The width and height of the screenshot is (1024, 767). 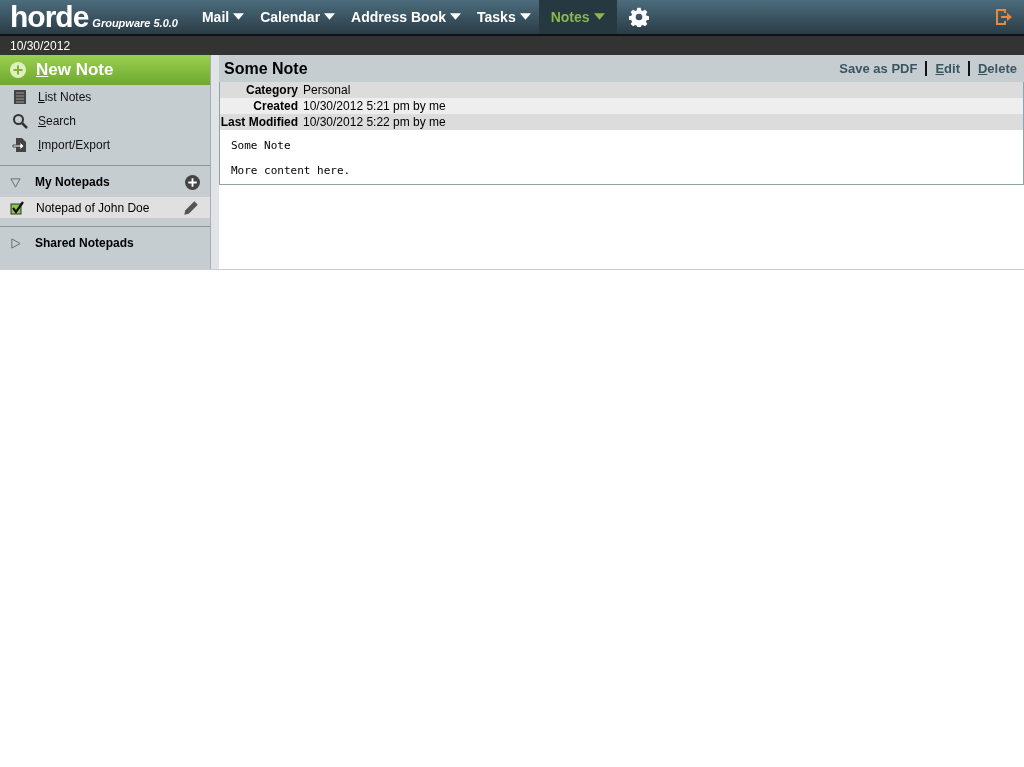 I want to click on settings-icon, so click(x=638, y=17).